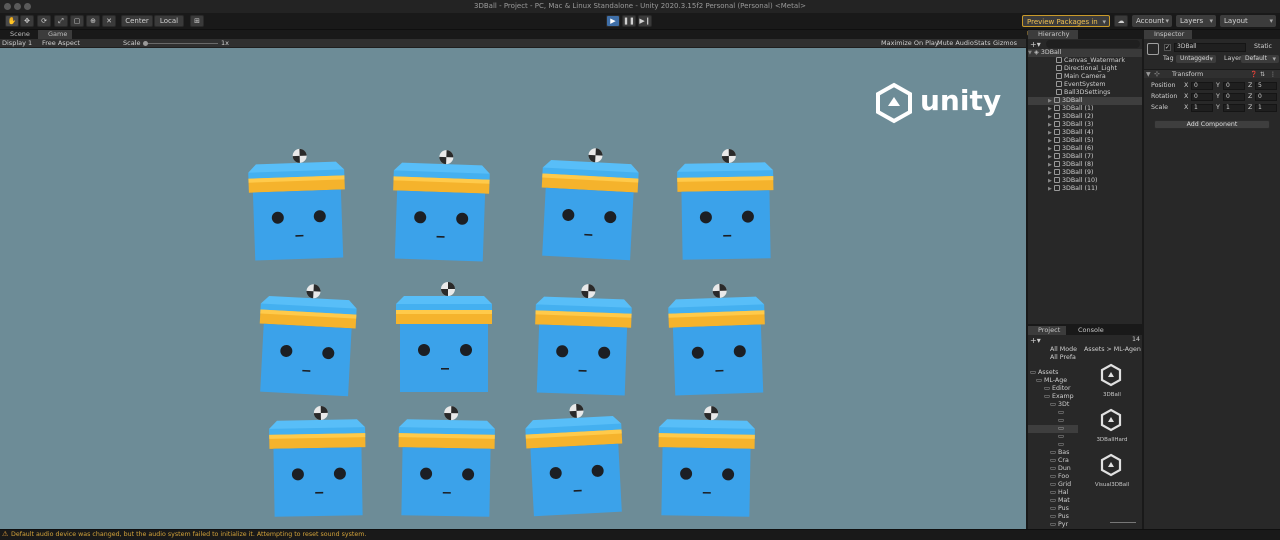 The width and height of the screenshot is (1280, 540). I want to click on help-icon: ❓, so click(1253, 74).